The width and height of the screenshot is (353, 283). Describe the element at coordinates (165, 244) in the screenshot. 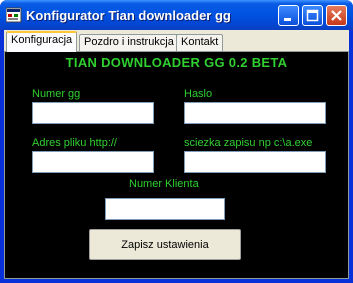

I see `save-settings-button: Zapisz ustawienia` at that location.